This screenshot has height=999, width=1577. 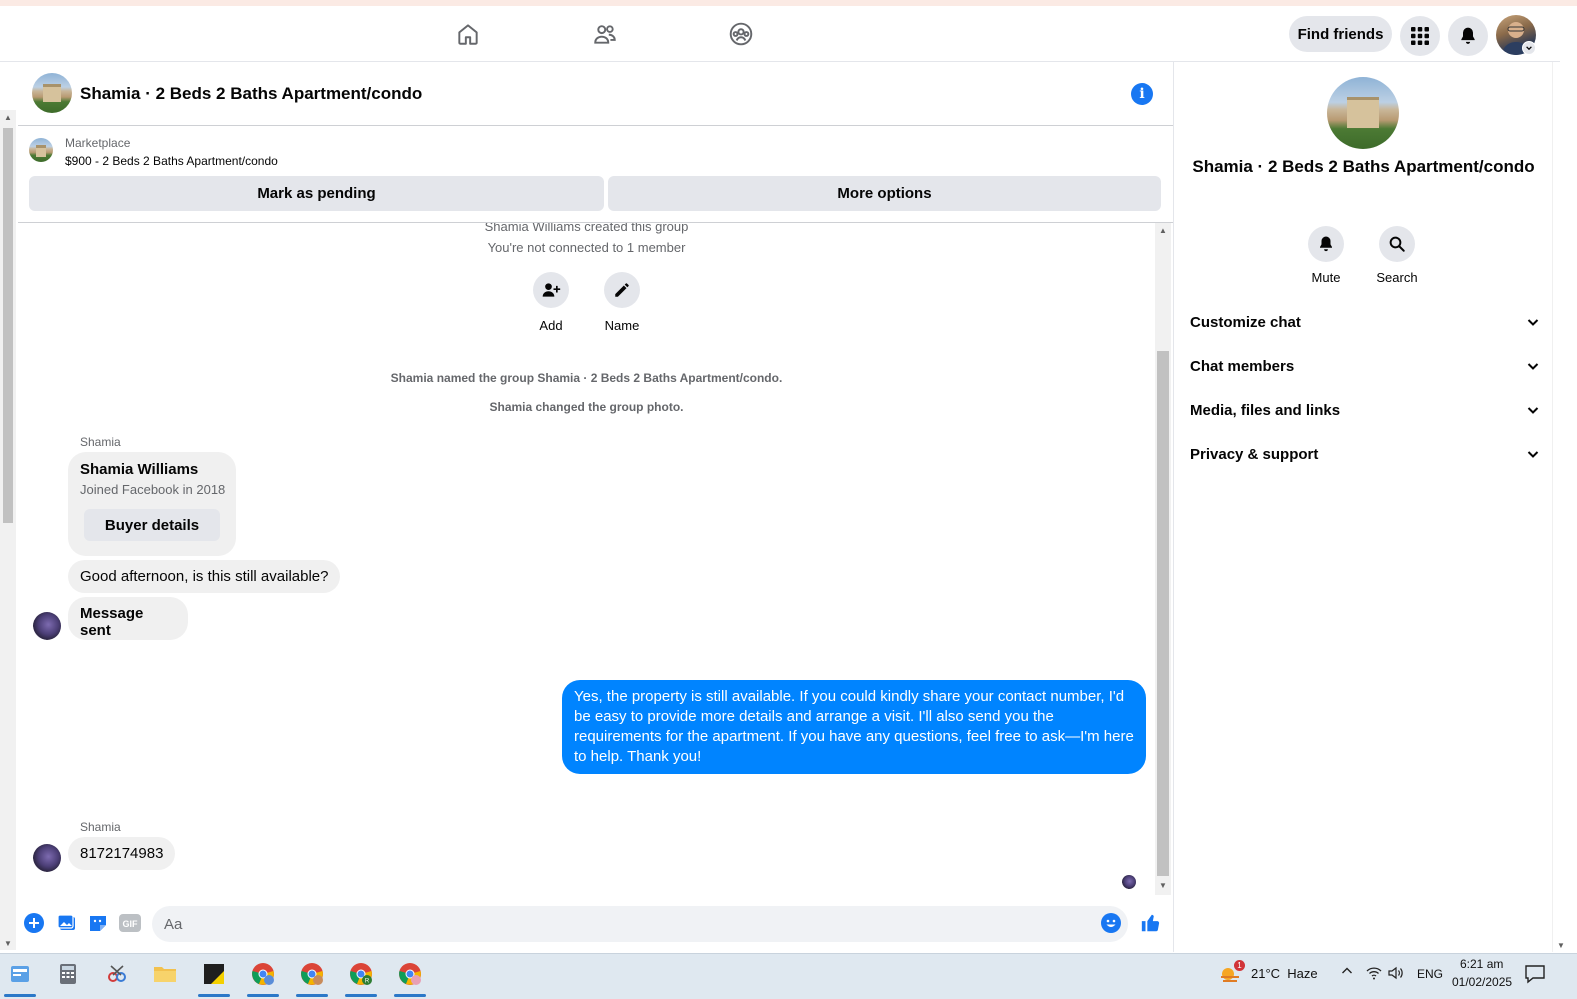 What do you see at coordinates (788, 976) in the screenshot?
I see `windows-taskbar: R 1 21°C Haze ENG 6:21 am 01/02/2025` at bounding box center [788, 976].